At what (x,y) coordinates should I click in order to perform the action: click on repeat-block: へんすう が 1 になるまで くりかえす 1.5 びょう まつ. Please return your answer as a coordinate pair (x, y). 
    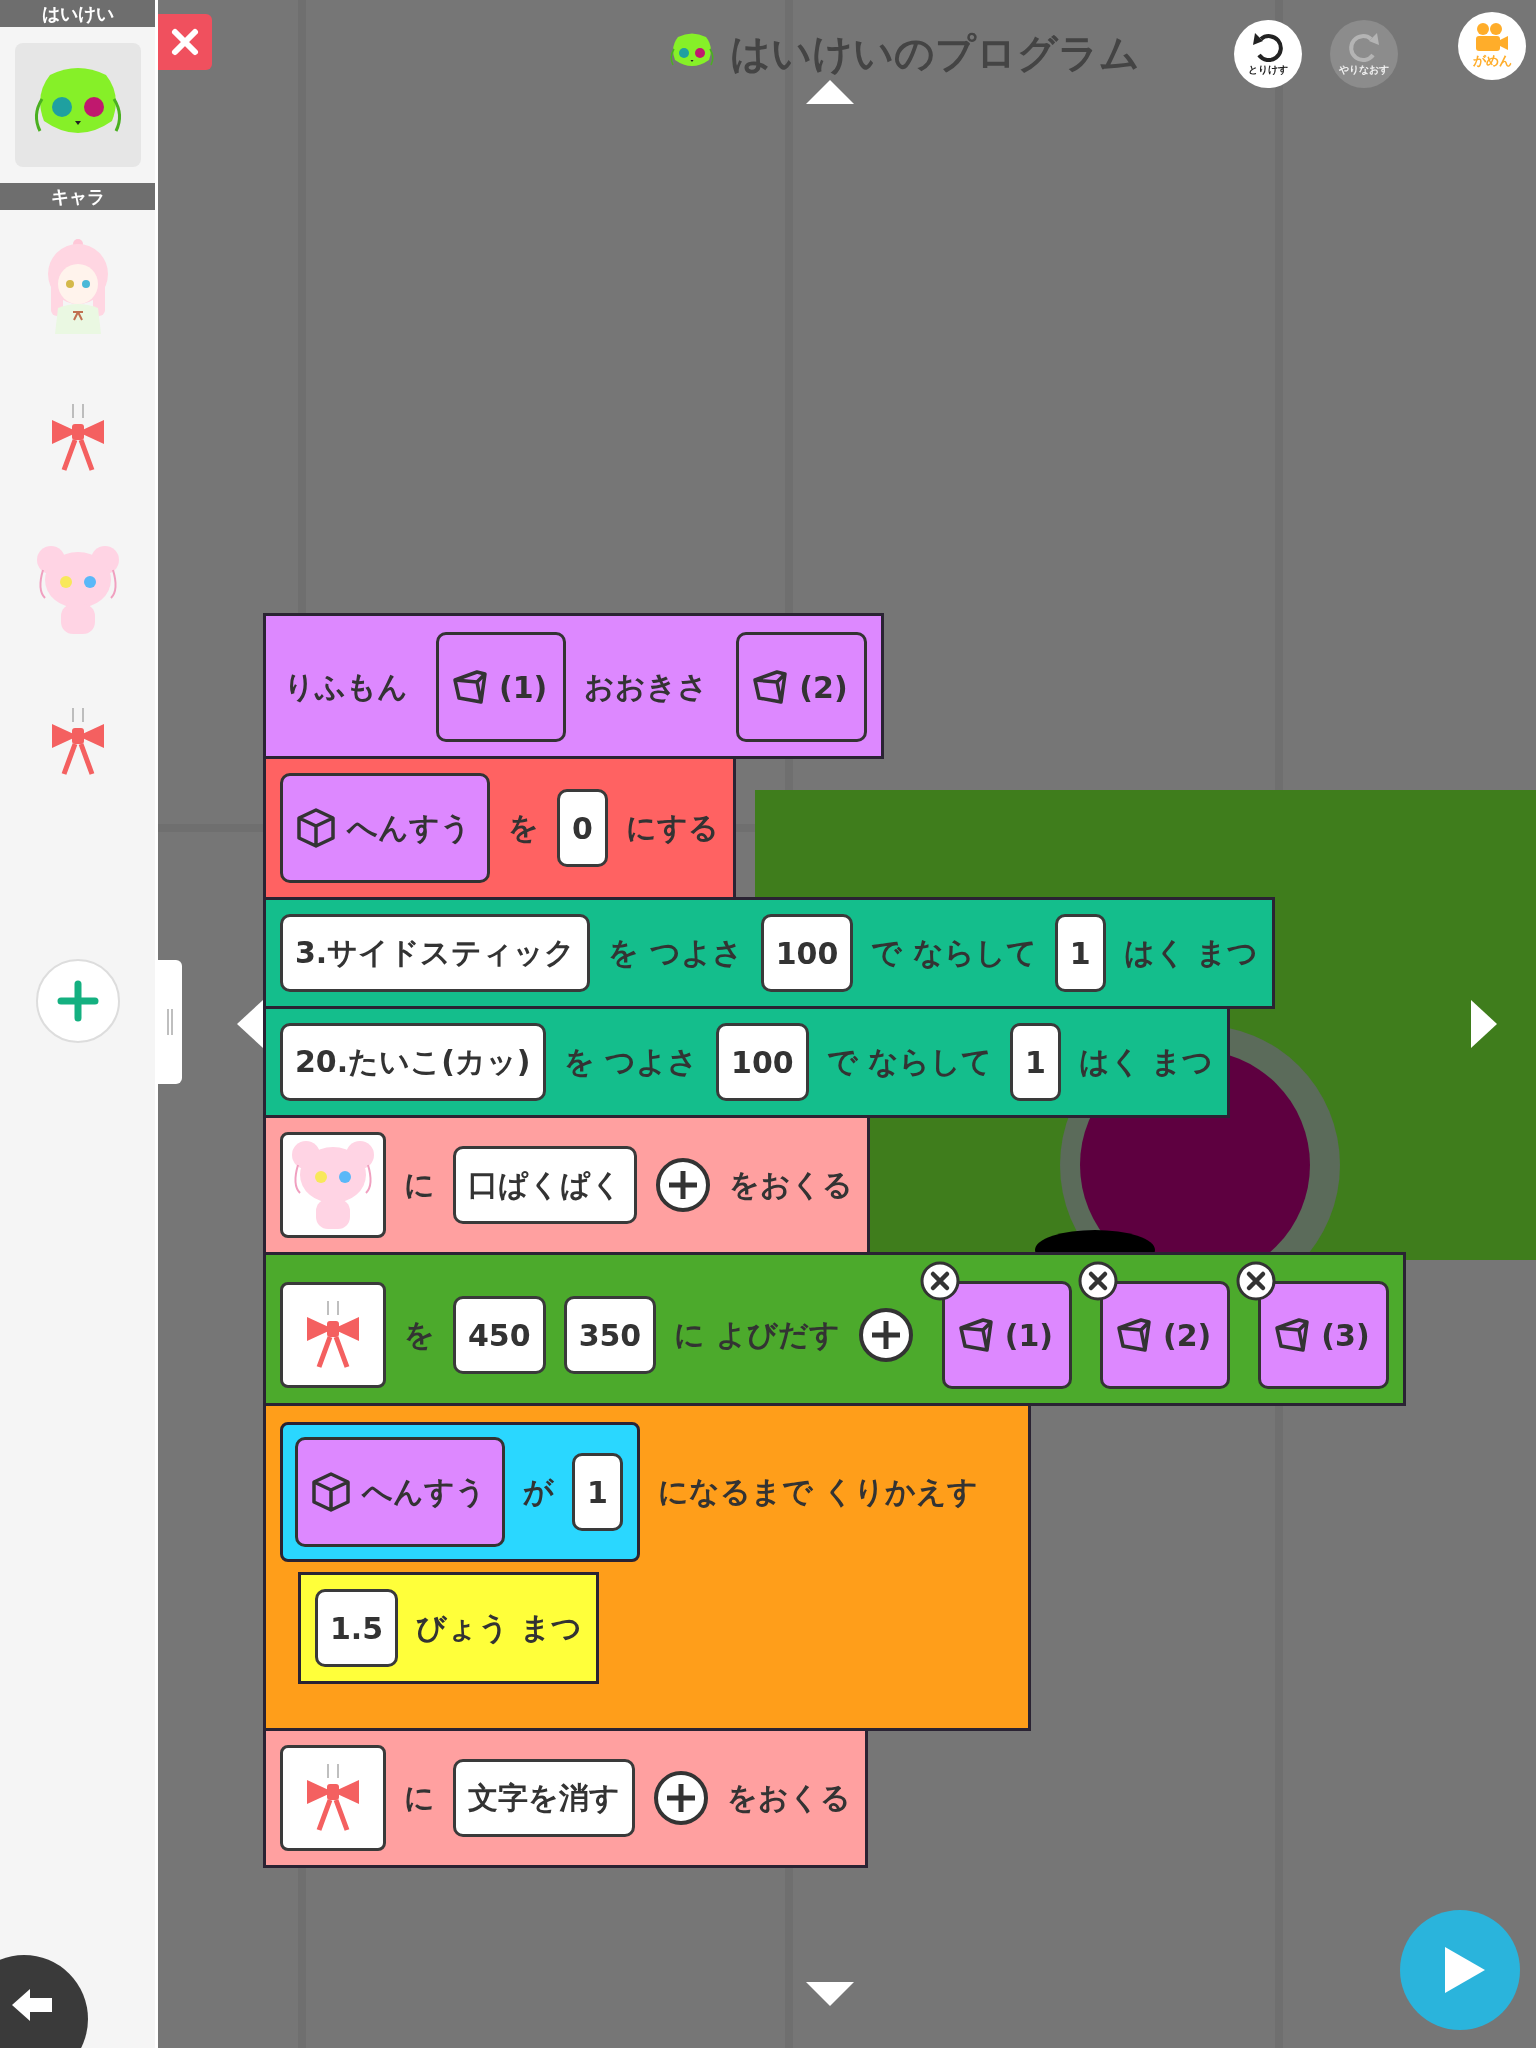
    Looking at the image, I should click on (647, 1567).